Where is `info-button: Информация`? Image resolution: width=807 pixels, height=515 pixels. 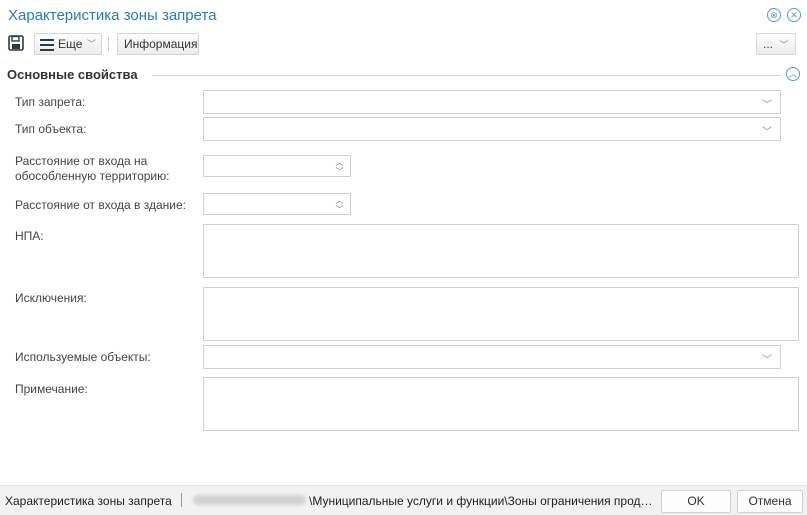 info-button: Информация is located at coordinates (158, 44).